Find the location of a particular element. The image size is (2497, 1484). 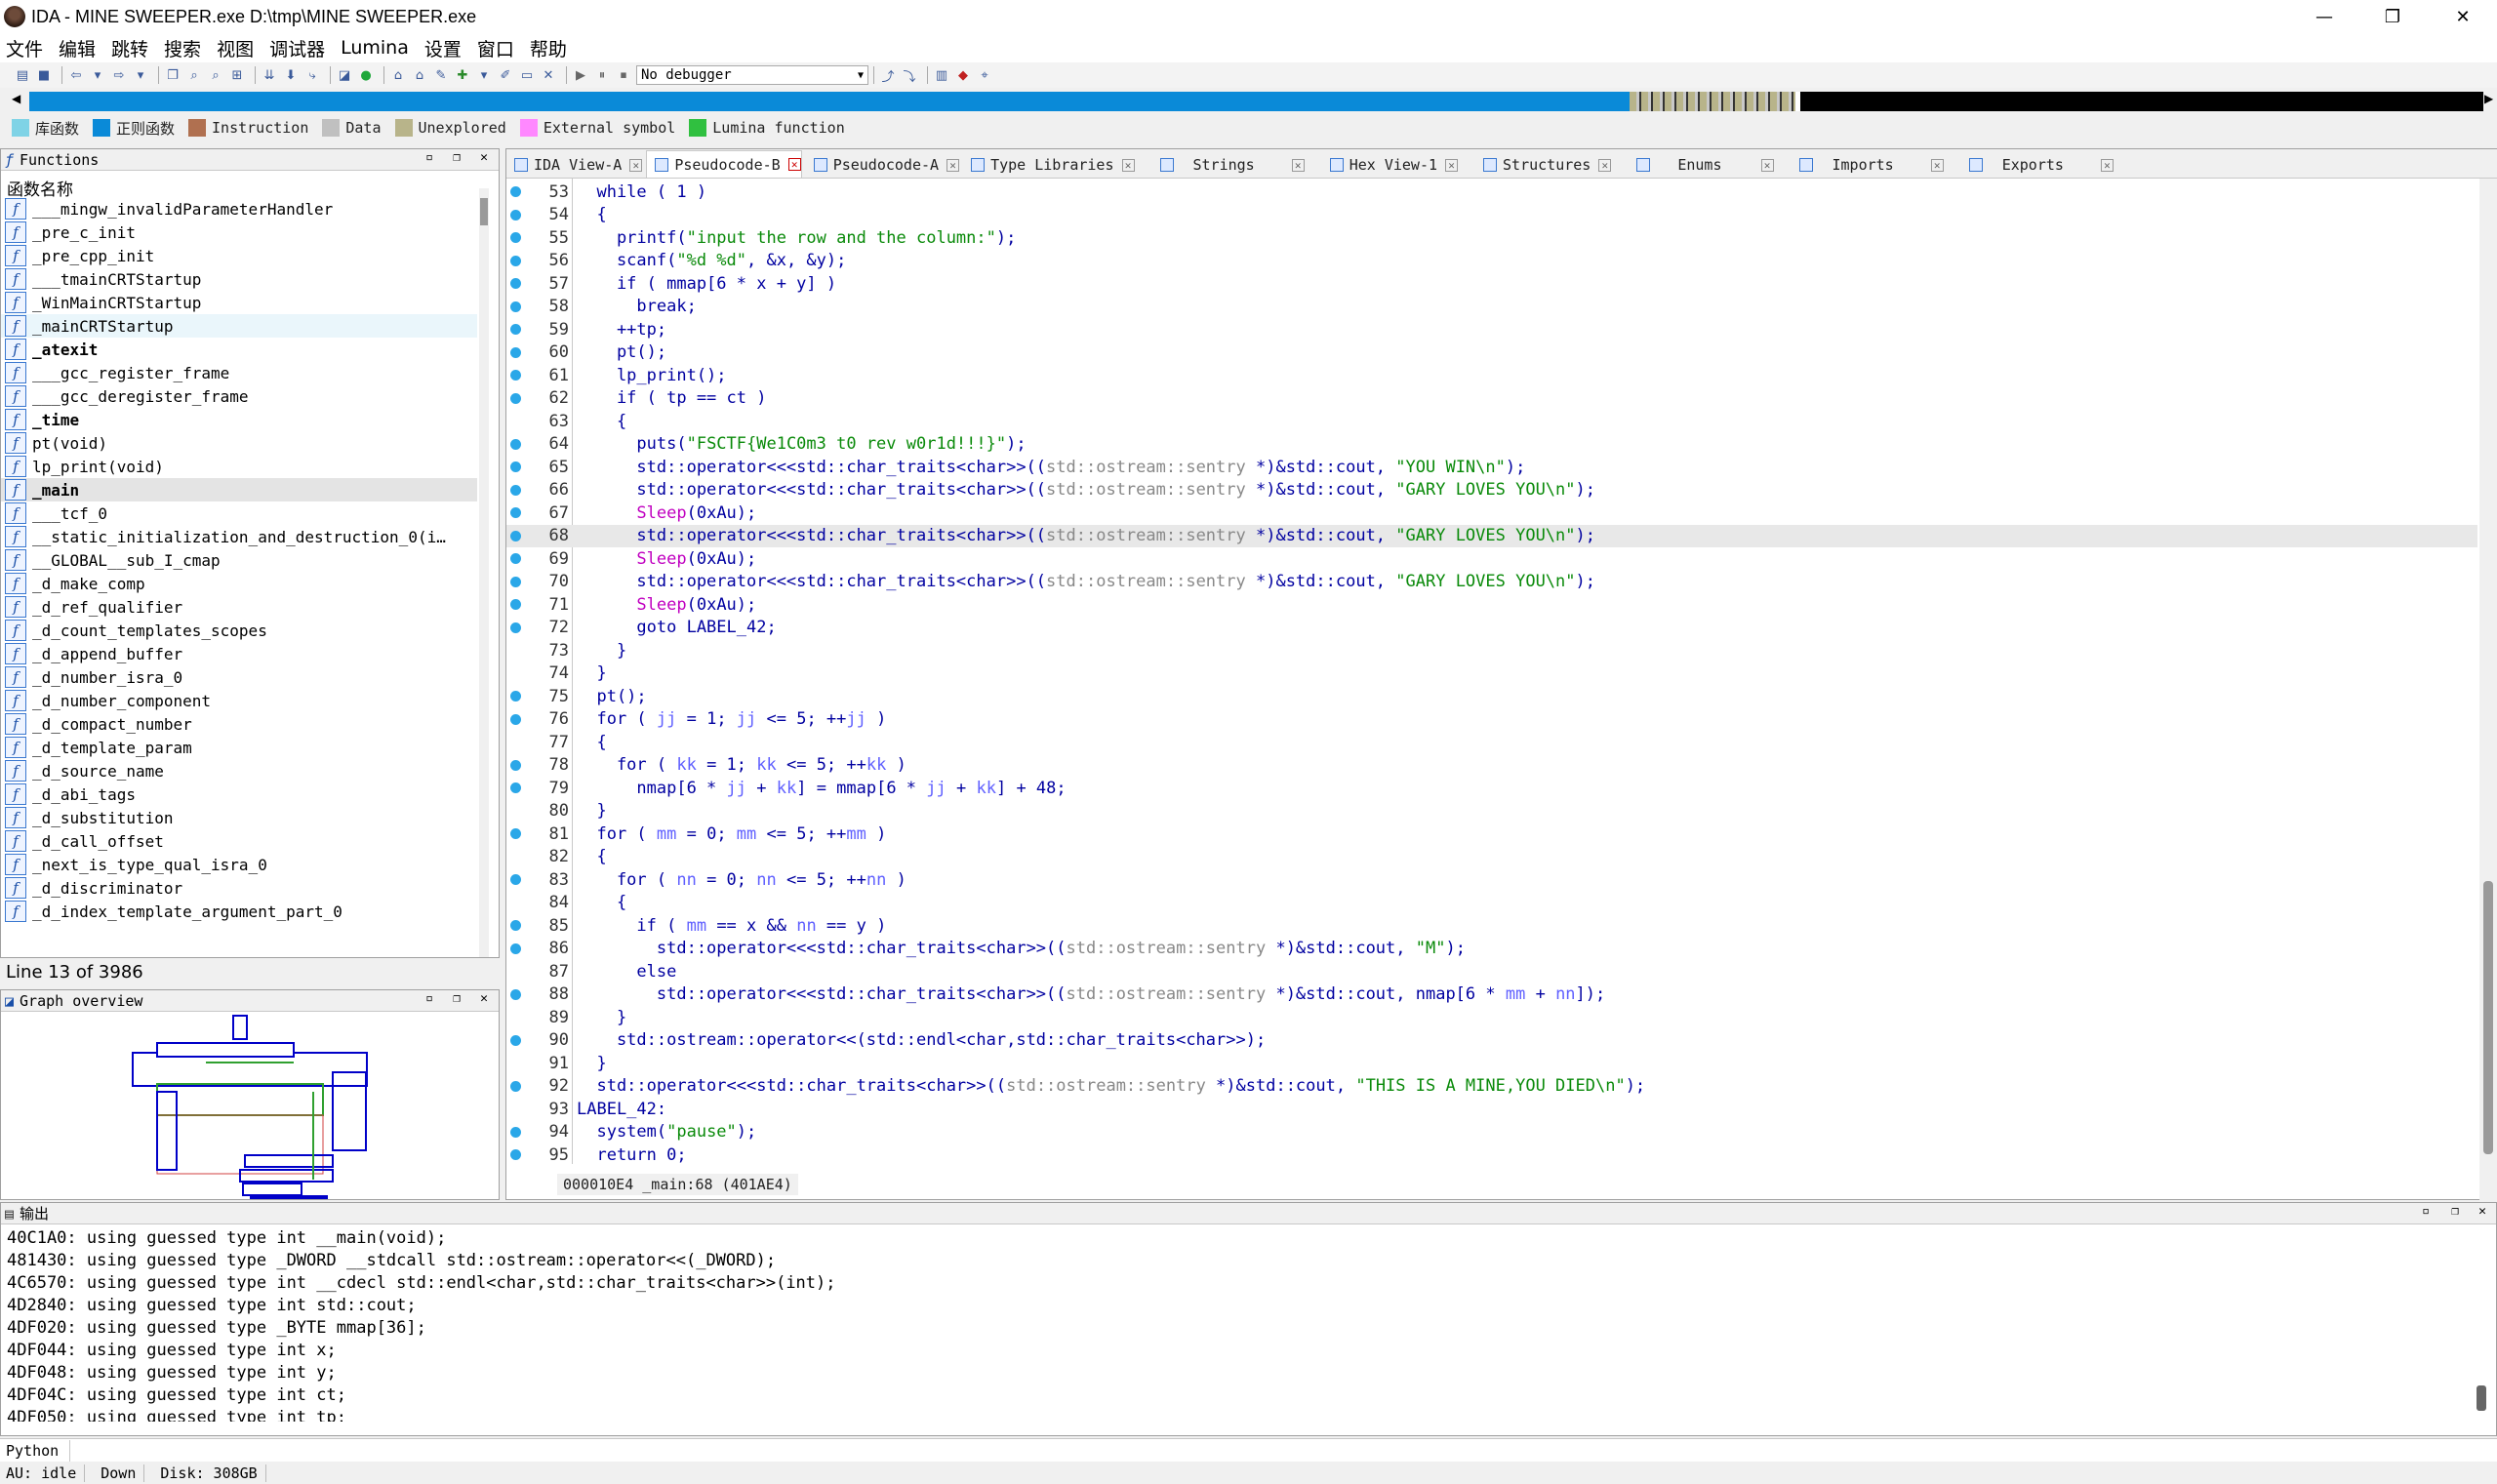

function-list-item: f ___gcc_deregister_frame is located at coordinates (239, 396).